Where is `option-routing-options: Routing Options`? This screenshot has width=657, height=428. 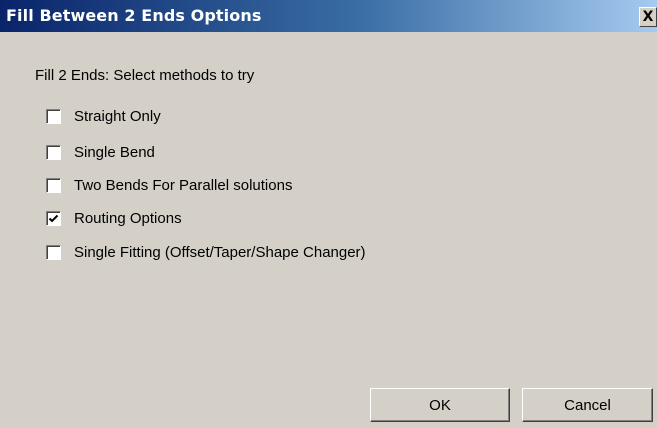
option-routing-options: Routing Options is located at coordinates (114, 218).